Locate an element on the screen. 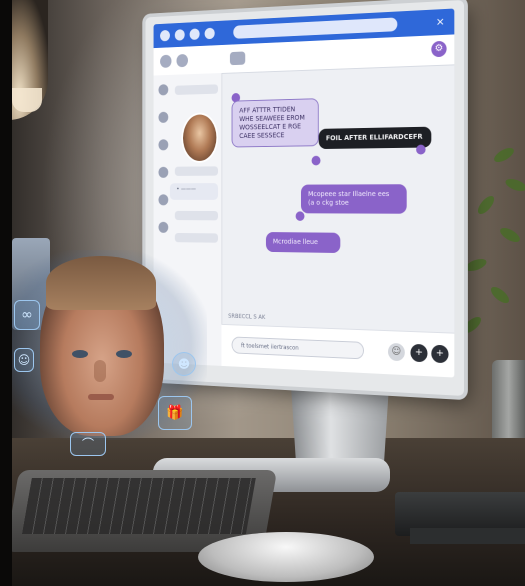 The image size is (525, 586). send-button: + is located at coordinates (440, 354).